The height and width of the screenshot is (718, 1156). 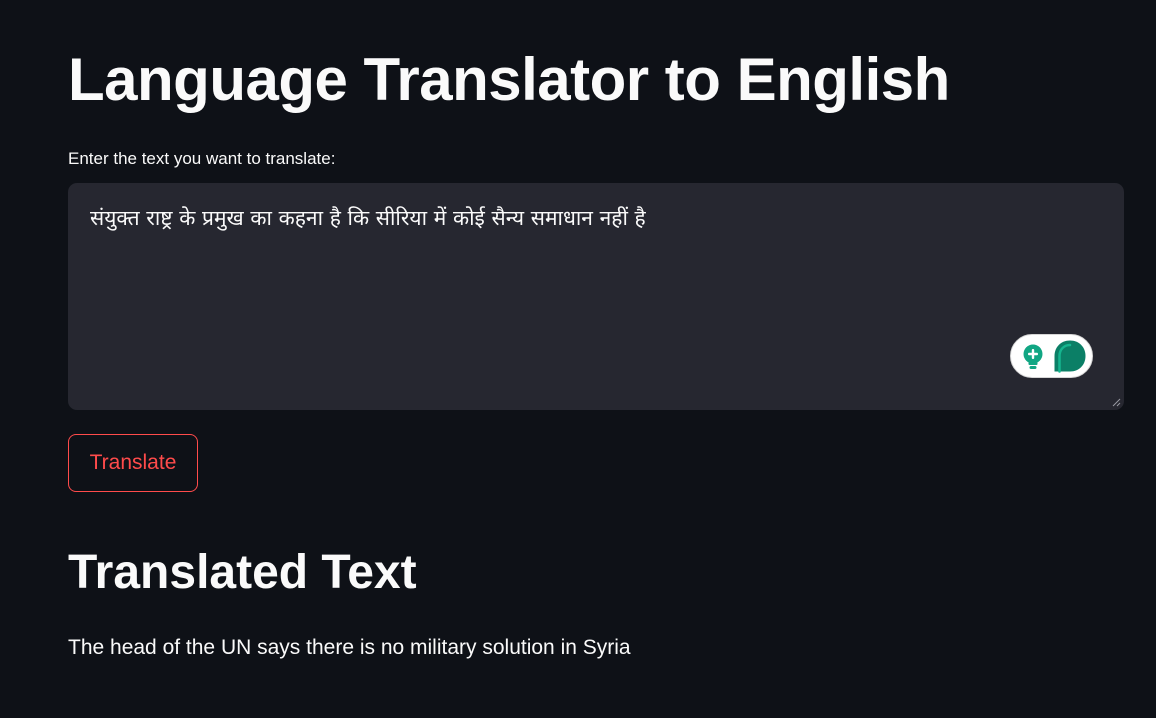 What do you see at coordinates (202, 158) in the screenshot?
I see `text-input-label: Enter the text you want to translate:` at bounding box center [202, 158].